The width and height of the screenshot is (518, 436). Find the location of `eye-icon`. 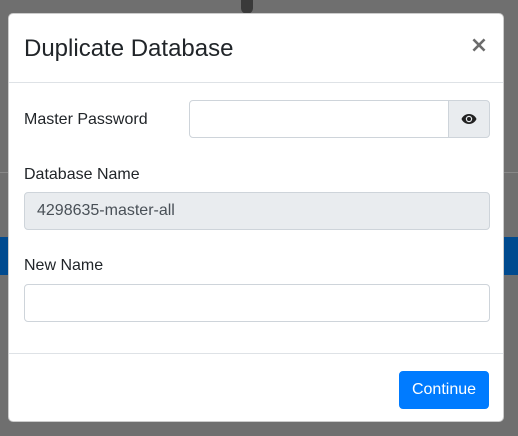

eye-icon is located at coordinates (469, 119).